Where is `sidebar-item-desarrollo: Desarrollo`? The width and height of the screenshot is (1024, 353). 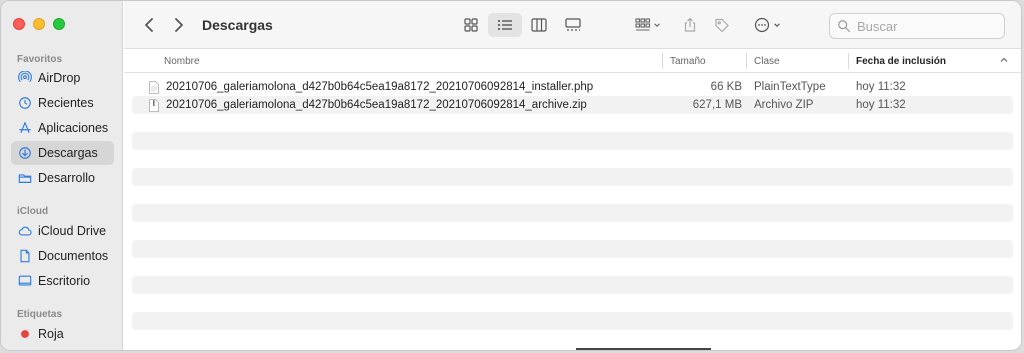 sidebar-item-desarrollo: Desarrollo is located at coordinates (62, 178).